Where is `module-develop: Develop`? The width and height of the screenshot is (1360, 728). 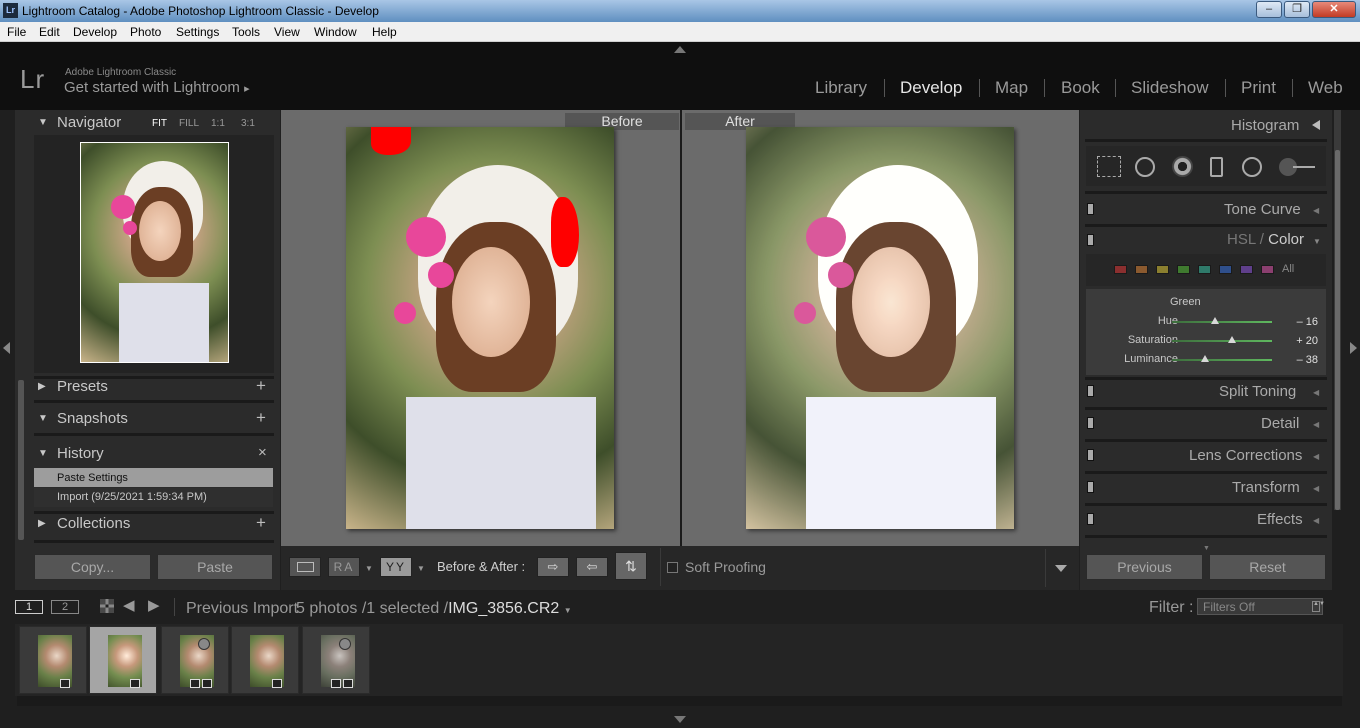
module-develop: Develop is located at coordinates (931, 88).